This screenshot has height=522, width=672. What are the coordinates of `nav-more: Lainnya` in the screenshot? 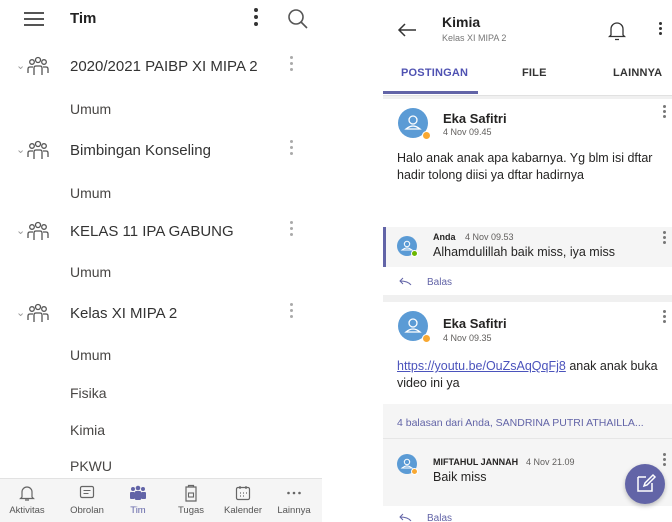 It's located at (294, 499).